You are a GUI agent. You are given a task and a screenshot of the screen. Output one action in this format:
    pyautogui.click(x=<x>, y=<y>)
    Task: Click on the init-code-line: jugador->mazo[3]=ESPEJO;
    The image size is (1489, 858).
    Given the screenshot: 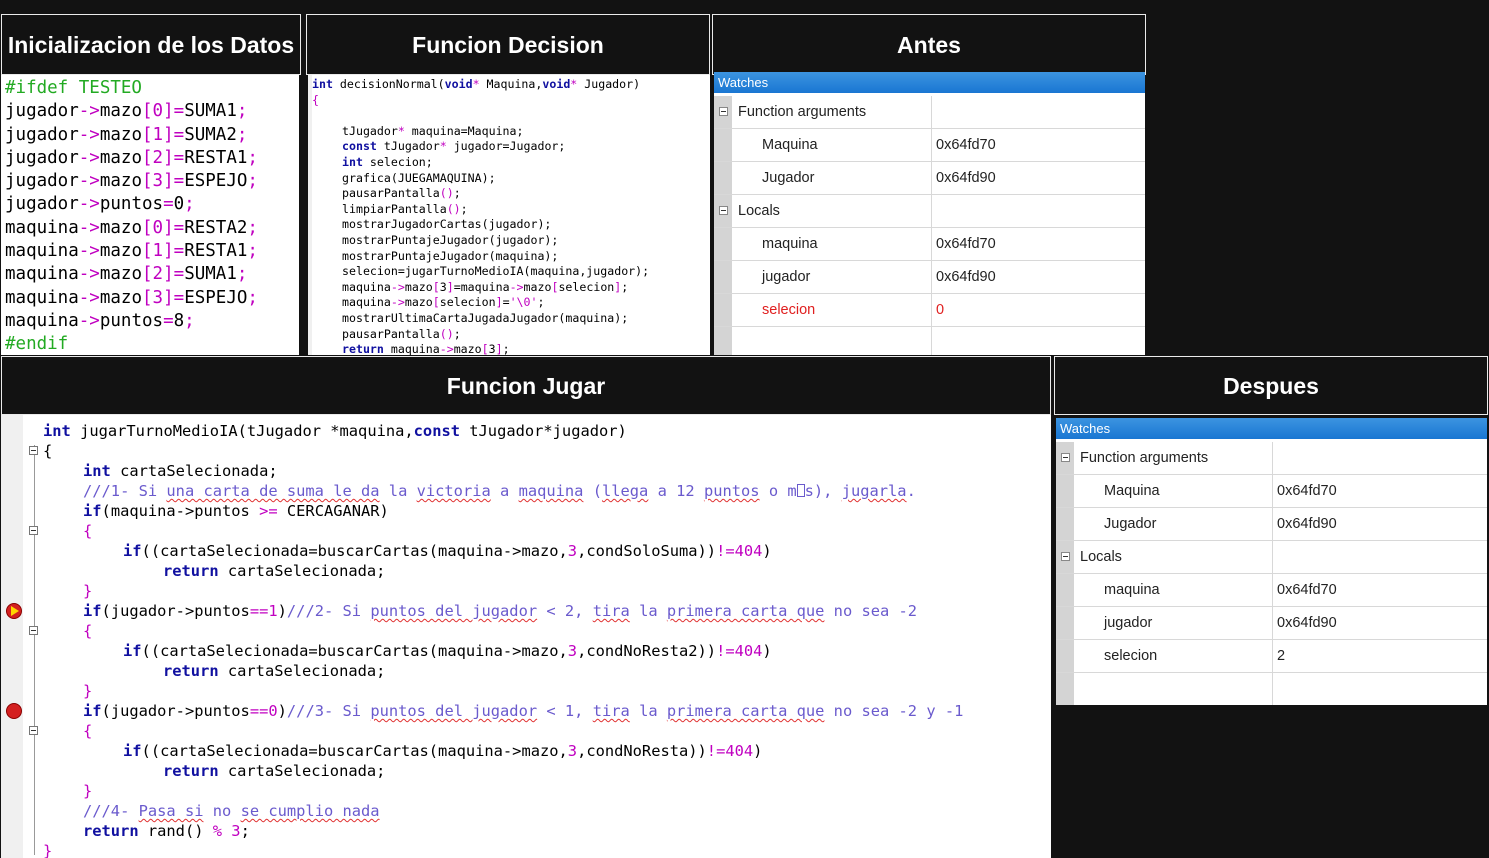 What is the action you would take?
    pyautogui.click(x=131, y=181)
    